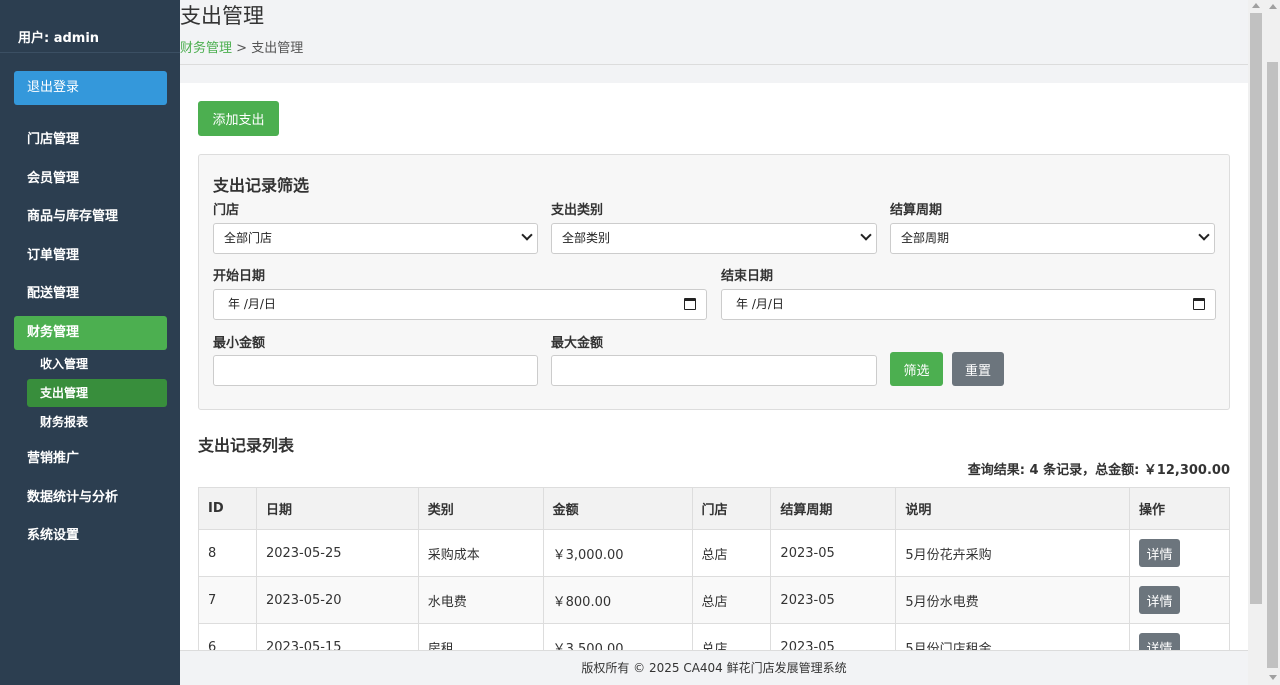  Describe the element at coordinates (238, 118) in the screenshot. I see `add-expense-button: 添加支出` at that location.